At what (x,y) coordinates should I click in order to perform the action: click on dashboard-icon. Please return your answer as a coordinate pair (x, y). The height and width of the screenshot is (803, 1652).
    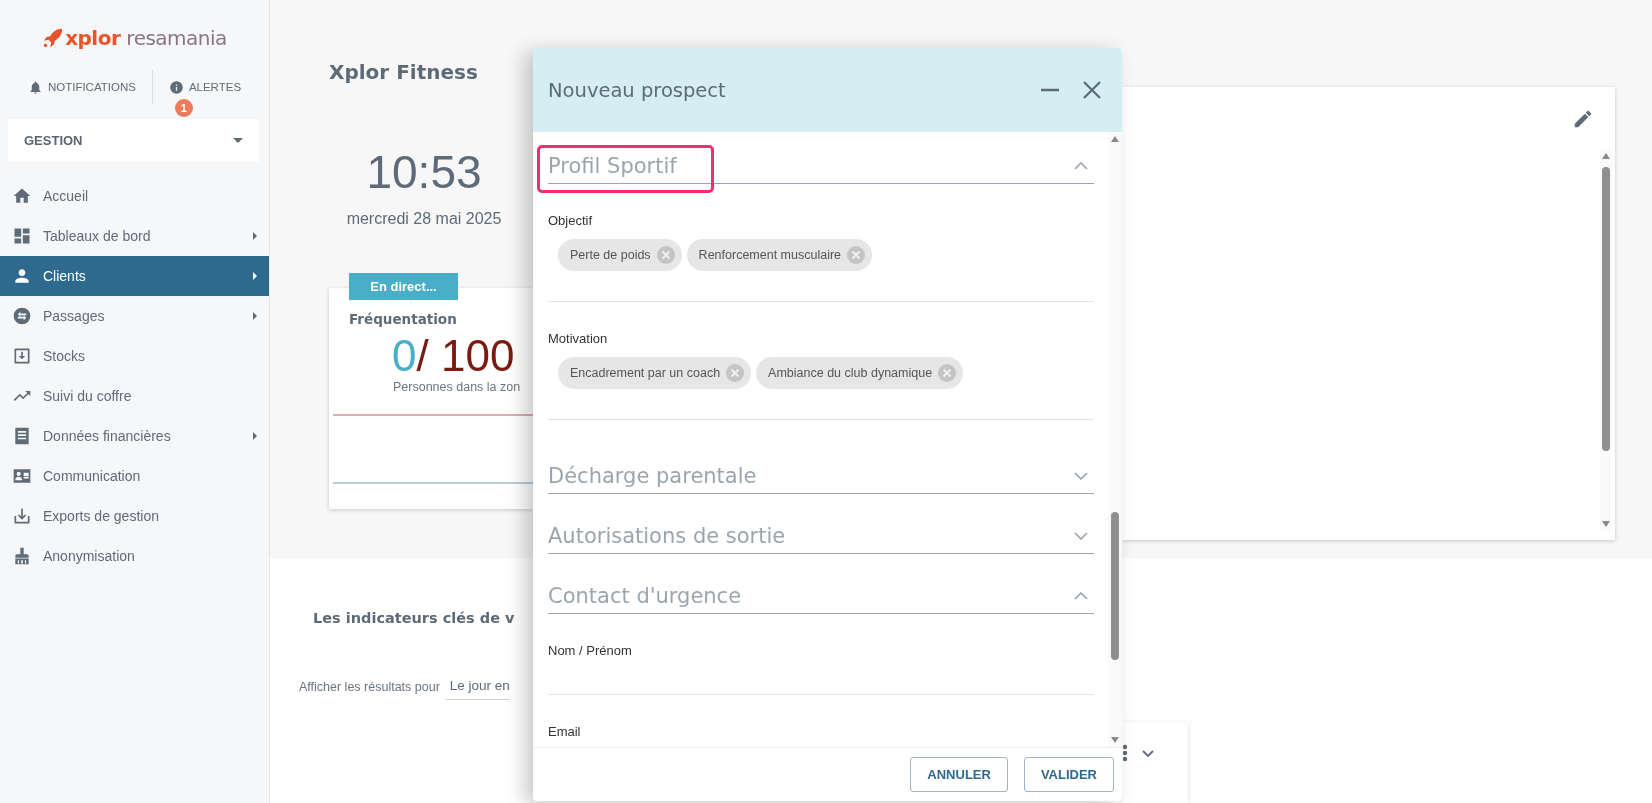
    Looking at the image, I should click on (22, 236).